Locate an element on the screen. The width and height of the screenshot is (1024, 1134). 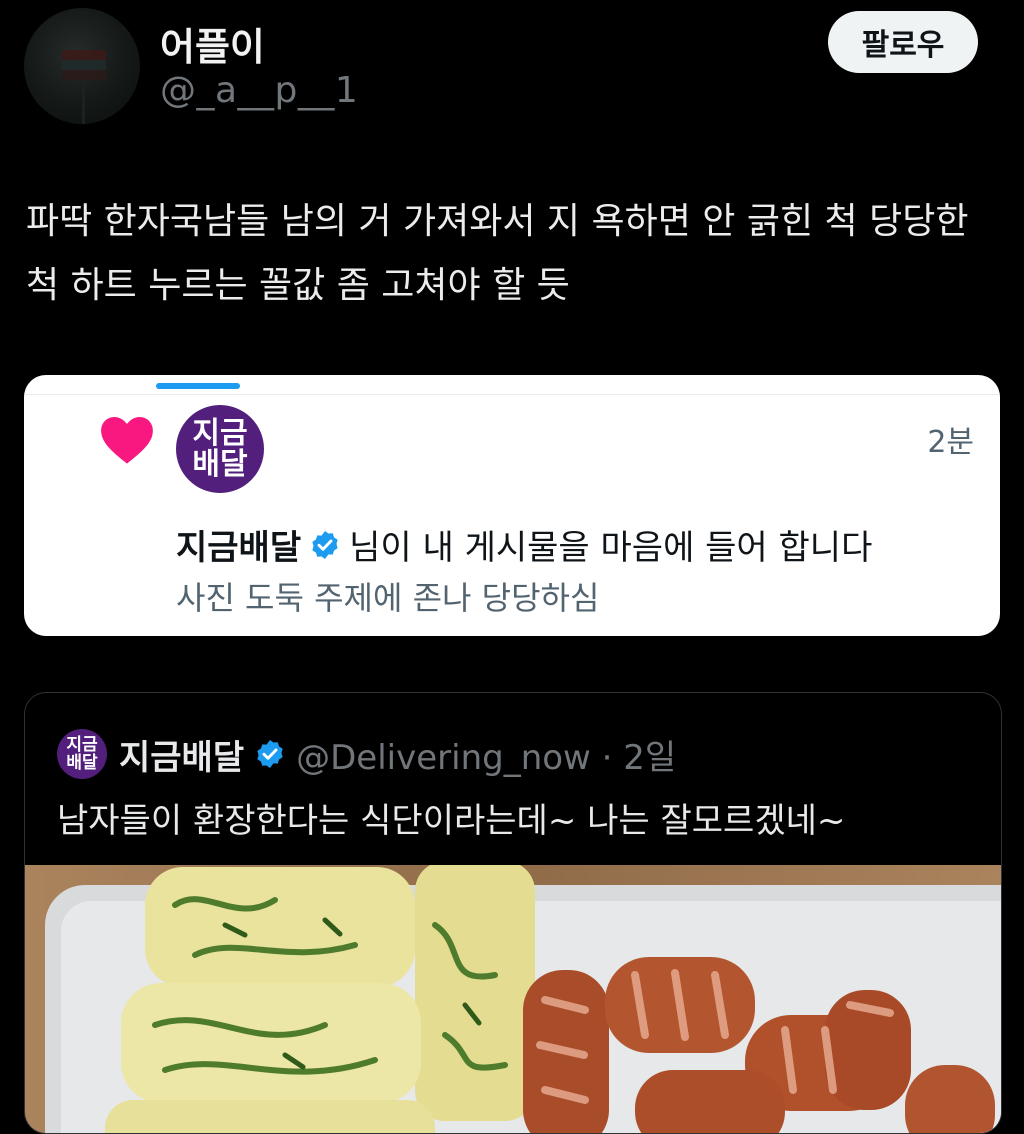
sign-pole is located at coordinates (83, 102).